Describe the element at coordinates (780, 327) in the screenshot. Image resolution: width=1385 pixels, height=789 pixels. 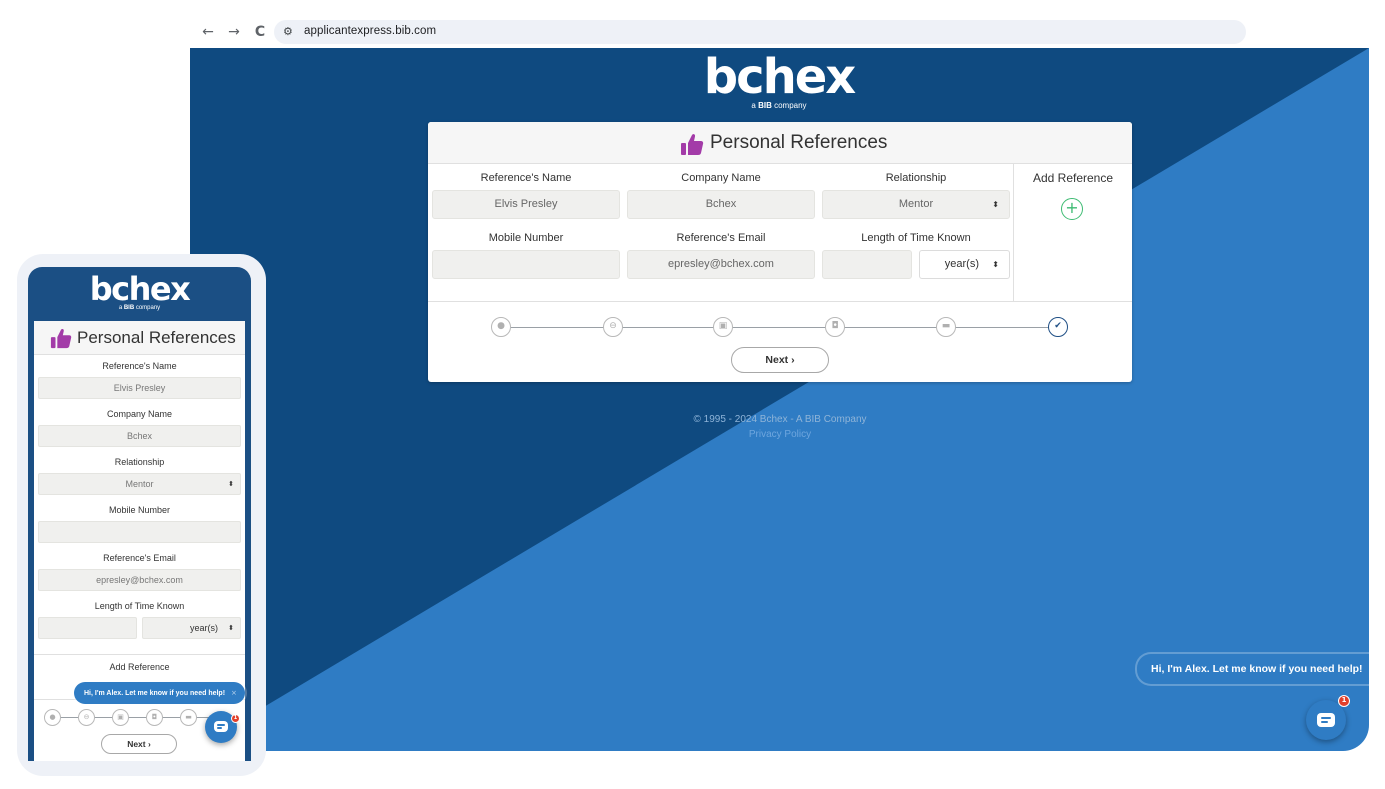
I see `progress-track` at that location.